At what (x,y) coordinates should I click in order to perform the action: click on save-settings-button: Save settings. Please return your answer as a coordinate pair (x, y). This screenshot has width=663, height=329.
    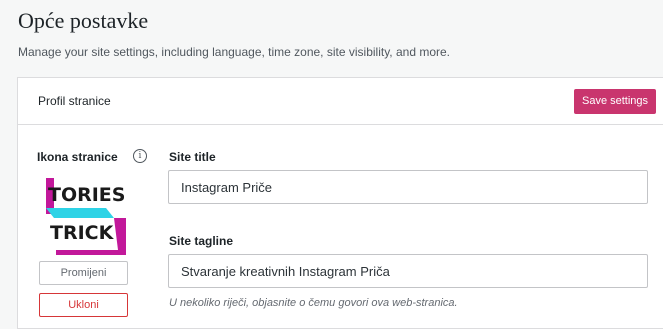
    Looking at the image, I should click on (615, 101).